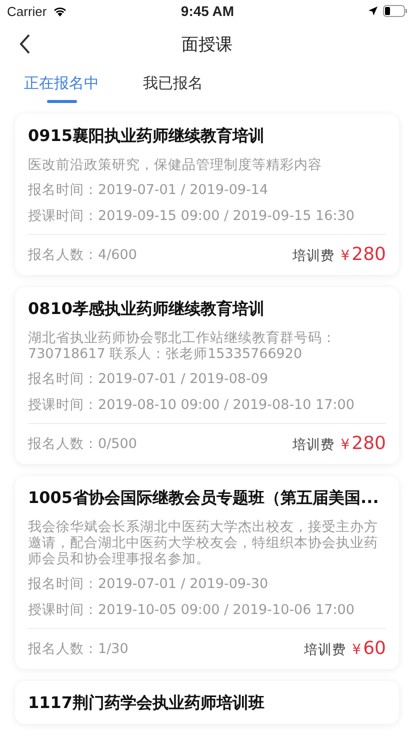 This screenshot has width=414, height=736. What do you see at coordinates (173, 86) in the screenshot?
I see `tab: 我已报名` at bounding box center [173, 86].